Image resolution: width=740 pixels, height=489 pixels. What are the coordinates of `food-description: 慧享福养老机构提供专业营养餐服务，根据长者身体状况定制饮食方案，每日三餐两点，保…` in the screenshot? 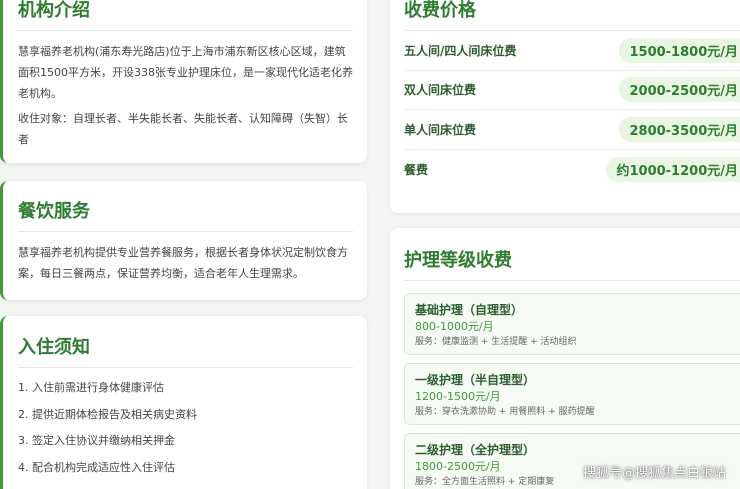 It's located at (183, 263).